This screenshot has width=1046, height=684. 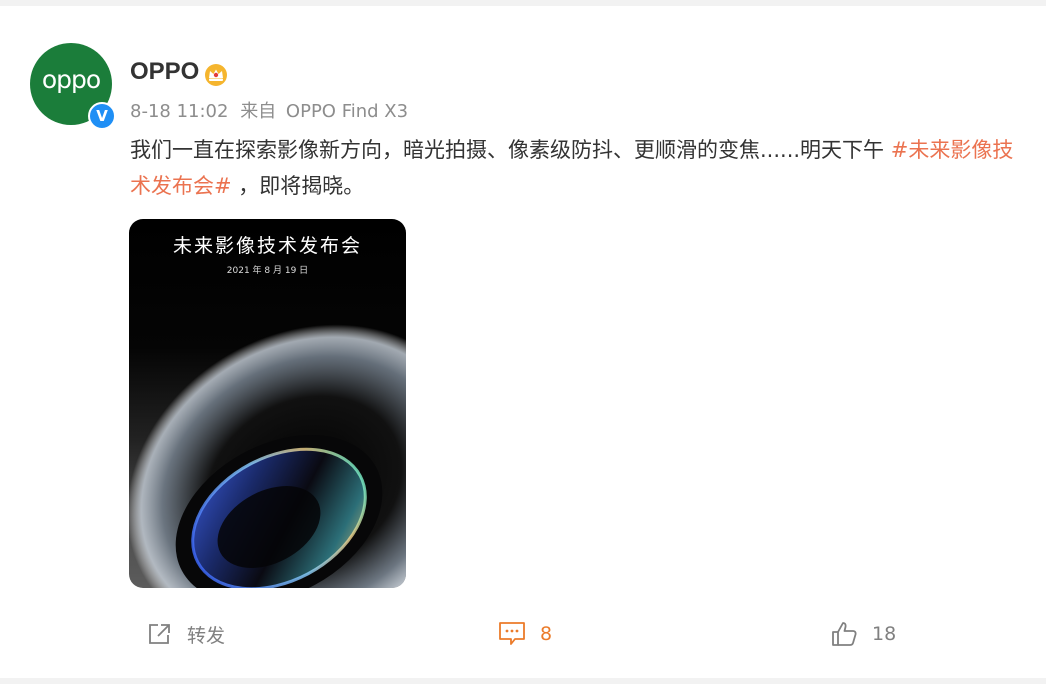 I want to click on avatar-logo-text: oppo, so click(x=71, y=79).